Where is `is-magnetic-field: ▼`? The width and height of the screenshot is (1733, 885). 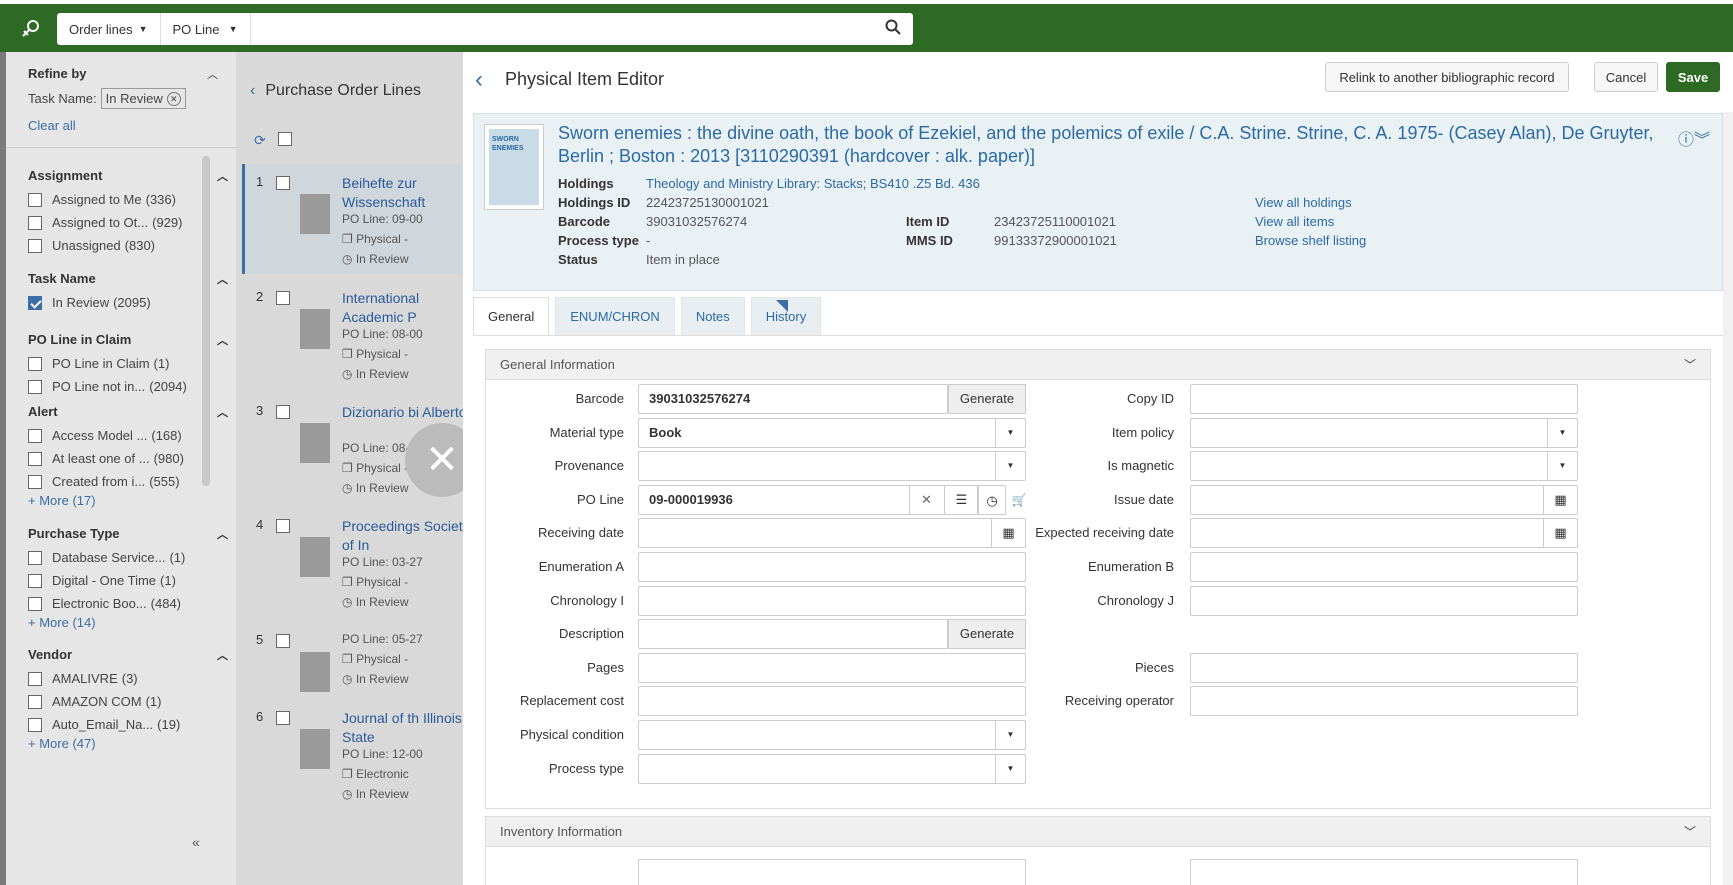 is-magnetic-field: ▼ is located at coordinates (1384, 466).